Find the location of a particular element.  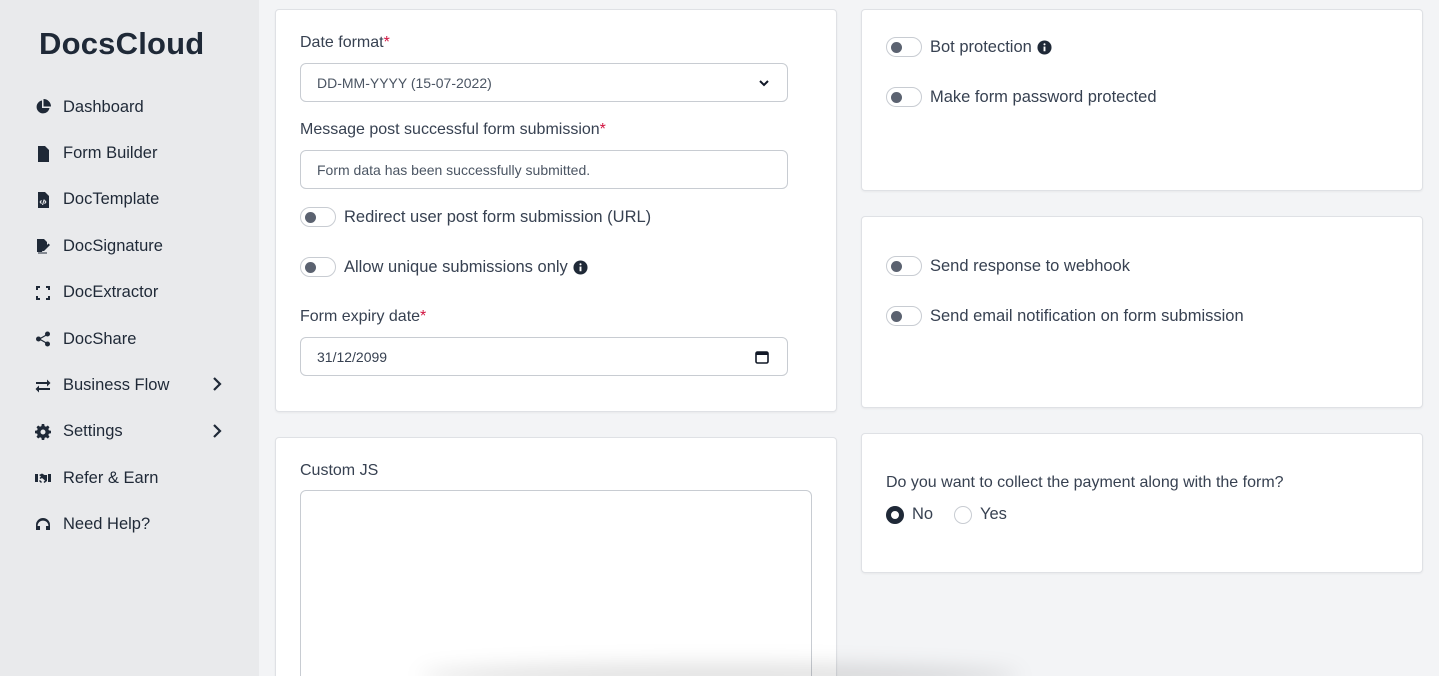

sidebar-item-form-builder: Form Builder is located at coordinates (133, 153).